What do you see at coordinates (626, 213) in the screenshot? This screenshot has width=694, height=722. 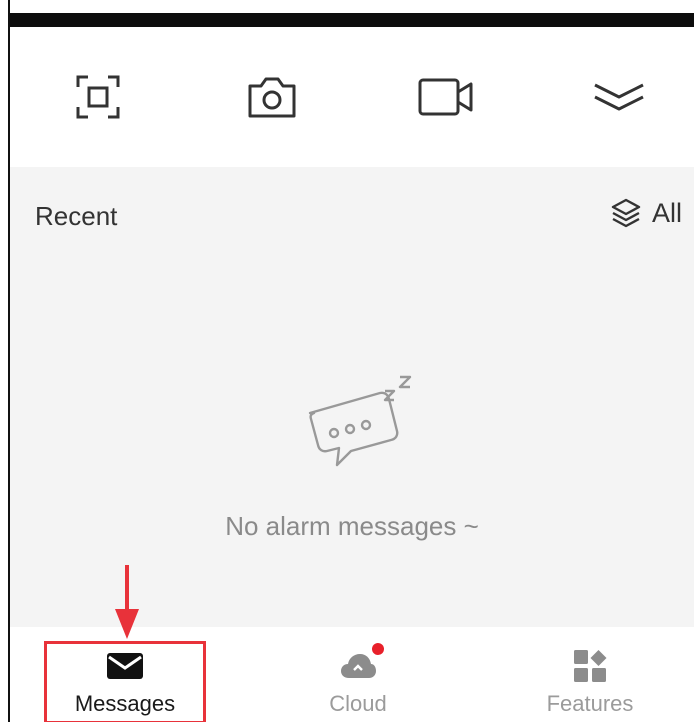 I see `layers-icon` at bounding box center [626, 213].